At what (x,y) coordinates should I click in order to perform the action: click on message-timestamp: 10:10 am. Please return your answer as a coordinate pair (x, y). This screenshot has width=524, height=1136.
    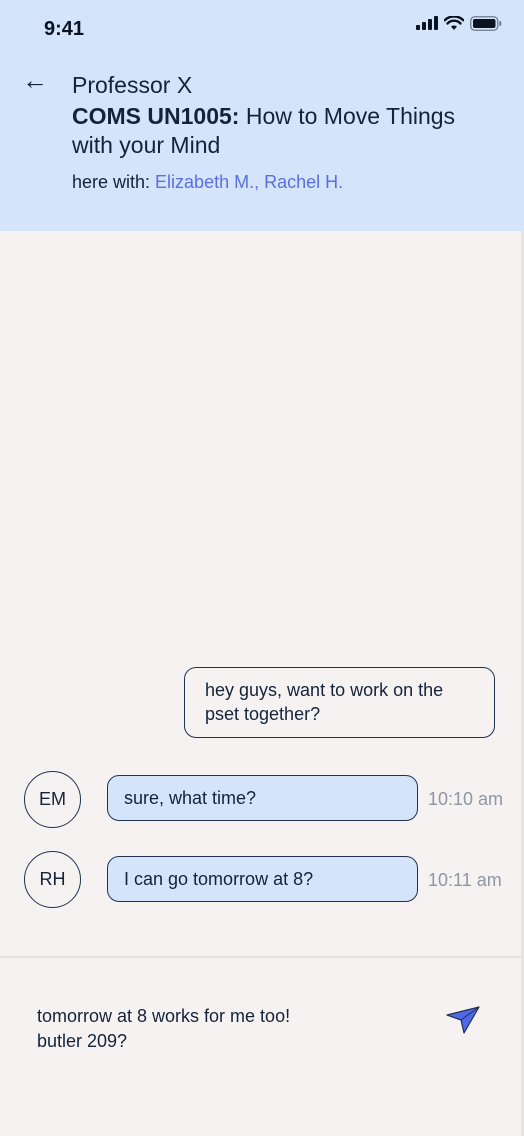
    Looking at the image, I should click on (466, 799).